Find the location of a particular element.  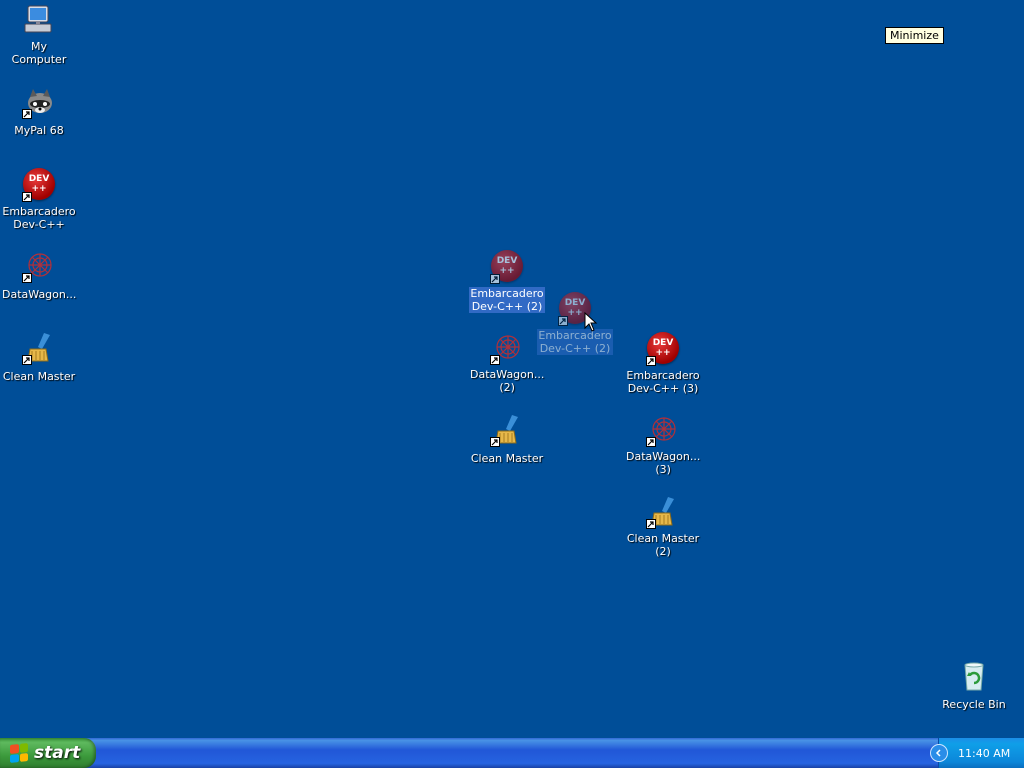

icon-label: Embarcadero Dev-C++ (3) is located at coordinates (663, 382).